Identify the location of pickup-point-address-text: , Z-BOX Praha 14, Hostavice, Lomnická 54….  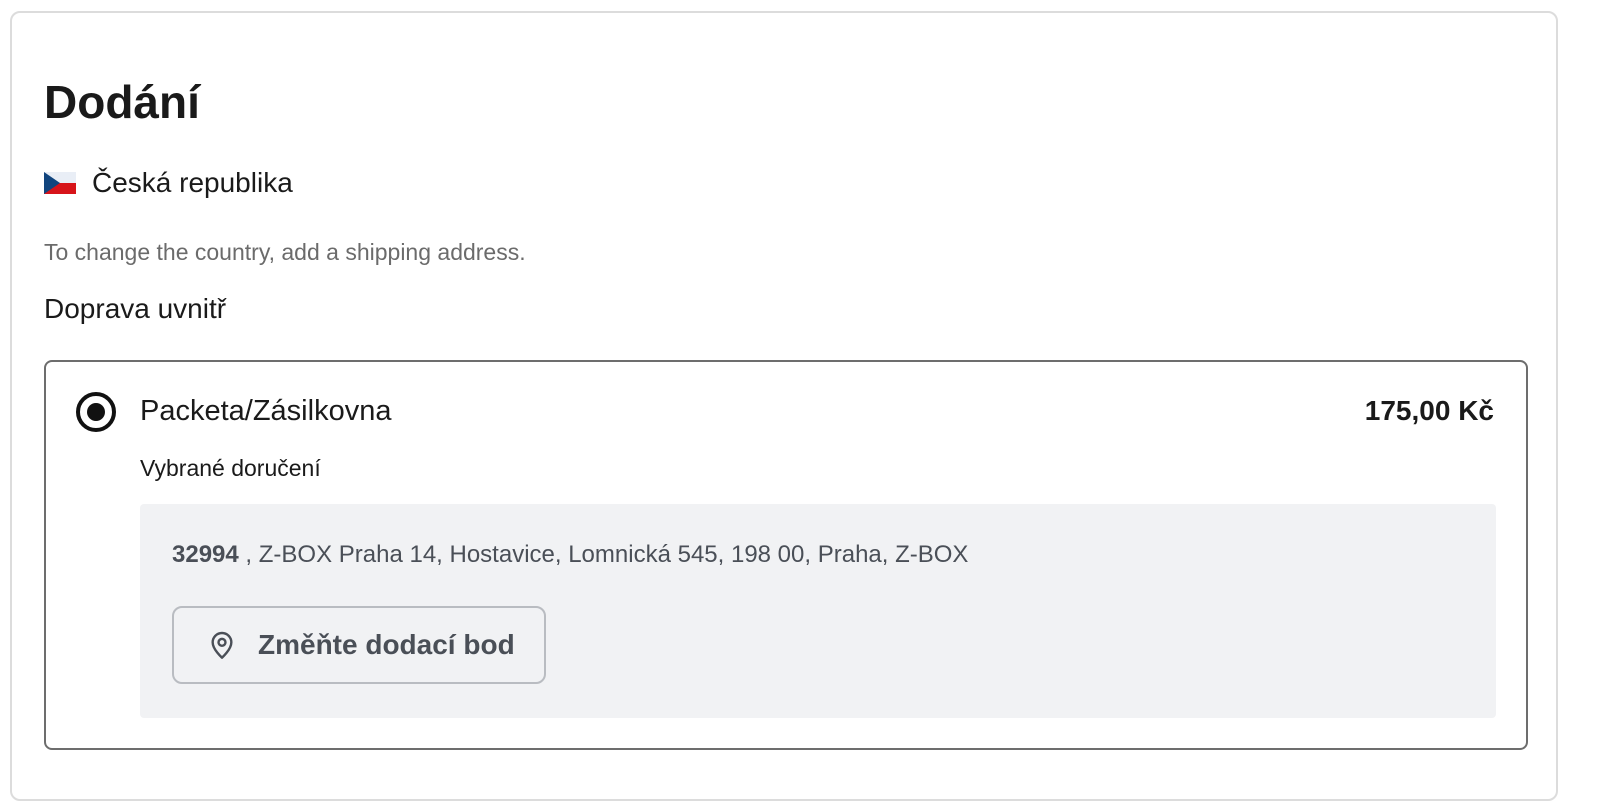
(603, 554).